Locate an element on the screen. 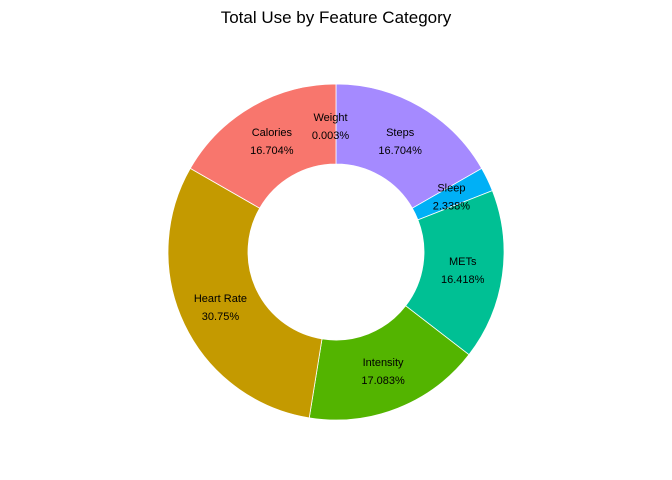 This screenshot has height=480, width=672. slice-name-weight: Weight is located at coordinates (330, 118).